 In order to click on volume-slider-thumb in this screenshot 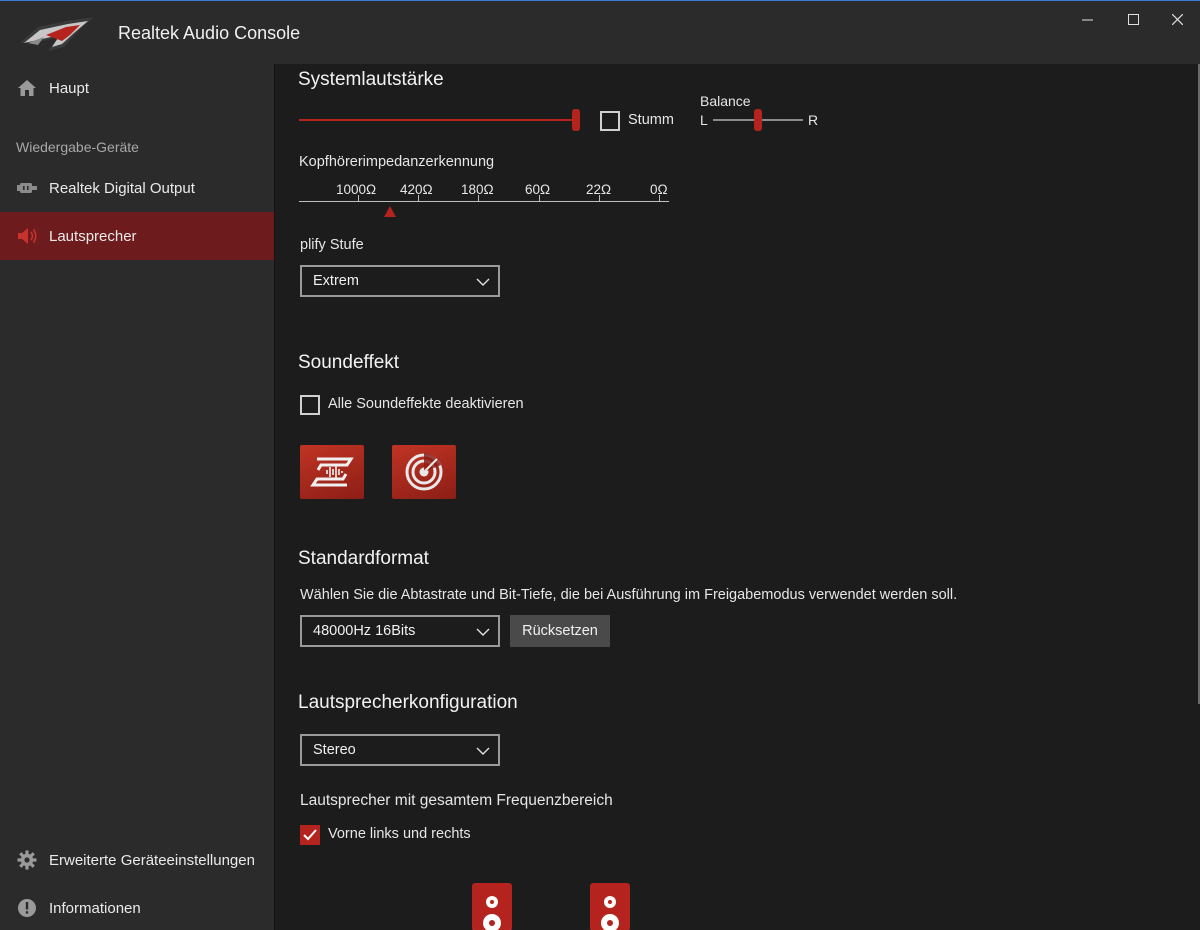, I will do `click(576, 120)`.